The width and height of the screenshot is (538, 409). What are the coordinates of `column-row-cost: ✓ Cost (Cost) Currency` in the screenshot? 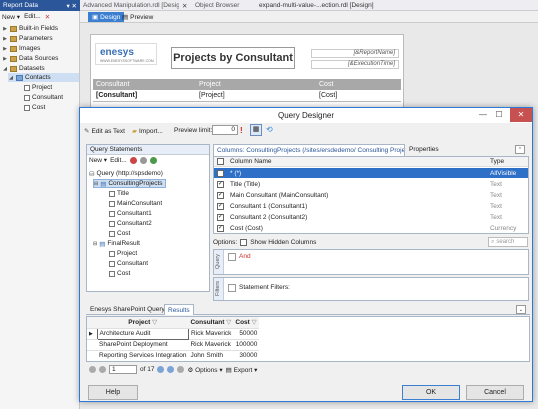 It's located at (371, 228).